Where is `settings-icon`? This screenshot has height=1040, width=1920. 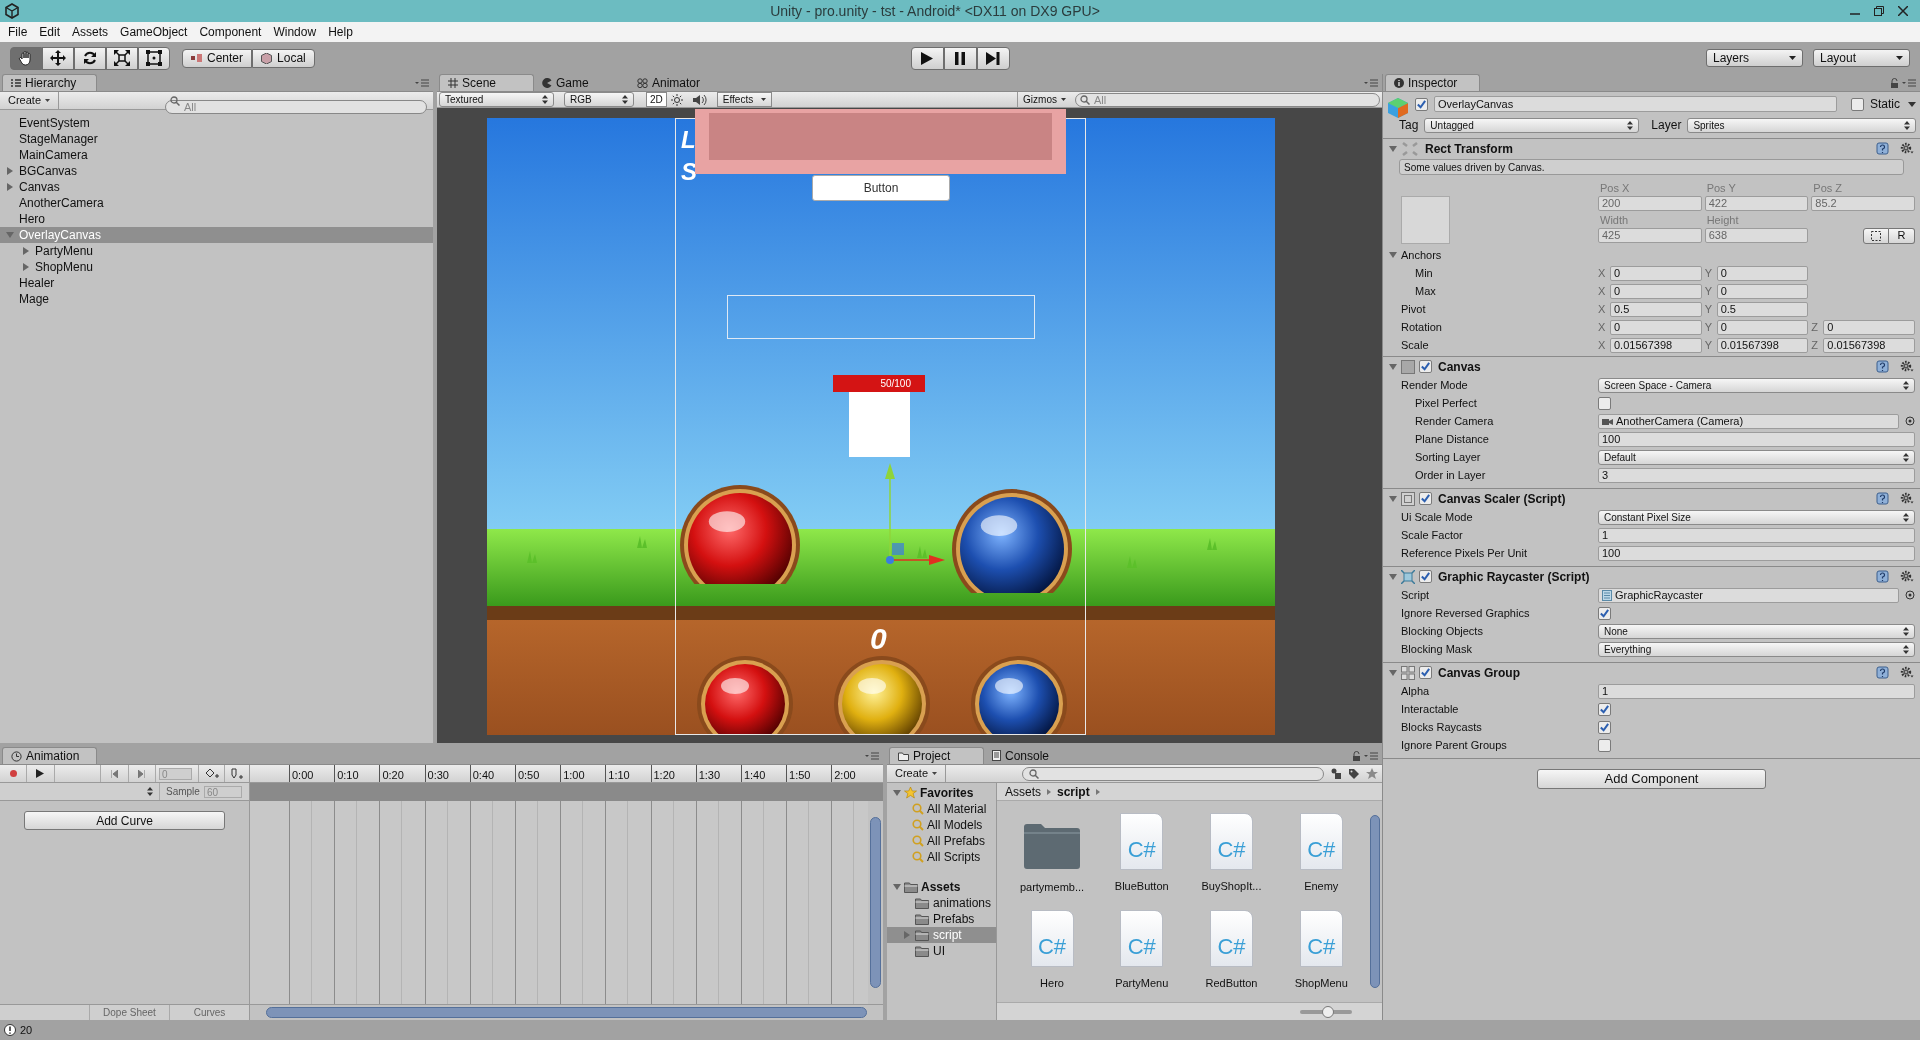 settings-icon is located at coordinates (1907, 576).